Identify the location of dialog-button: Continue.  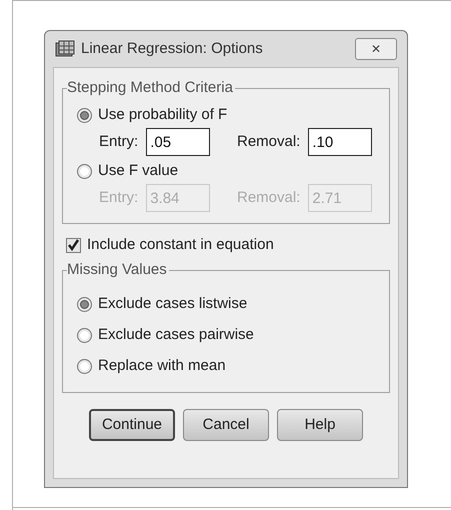
(132, 425).